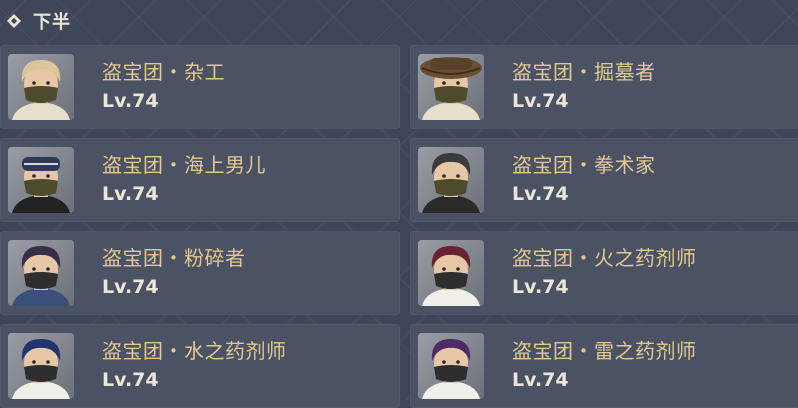 The width and height of the screenshot is (798, 408). What do you see at coordinates (41, 180) in the screenshot?
I see `treasure-hoarder-seaman-avatar` at bounding box center [41, 180].